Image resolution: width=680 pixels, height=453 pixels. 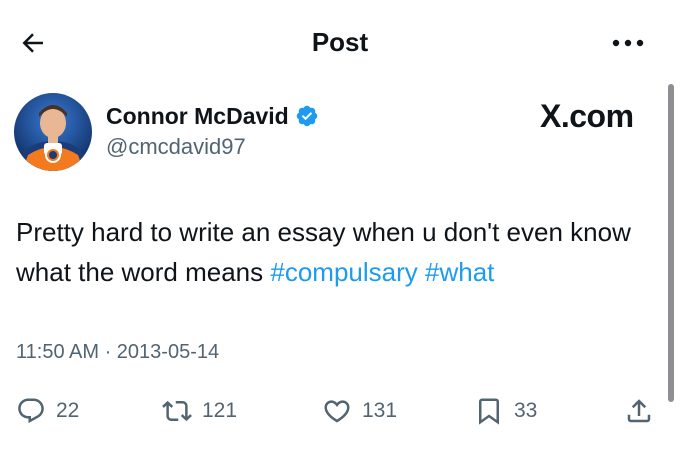 I want to click on more-options-button, so click(x=628, y=43).